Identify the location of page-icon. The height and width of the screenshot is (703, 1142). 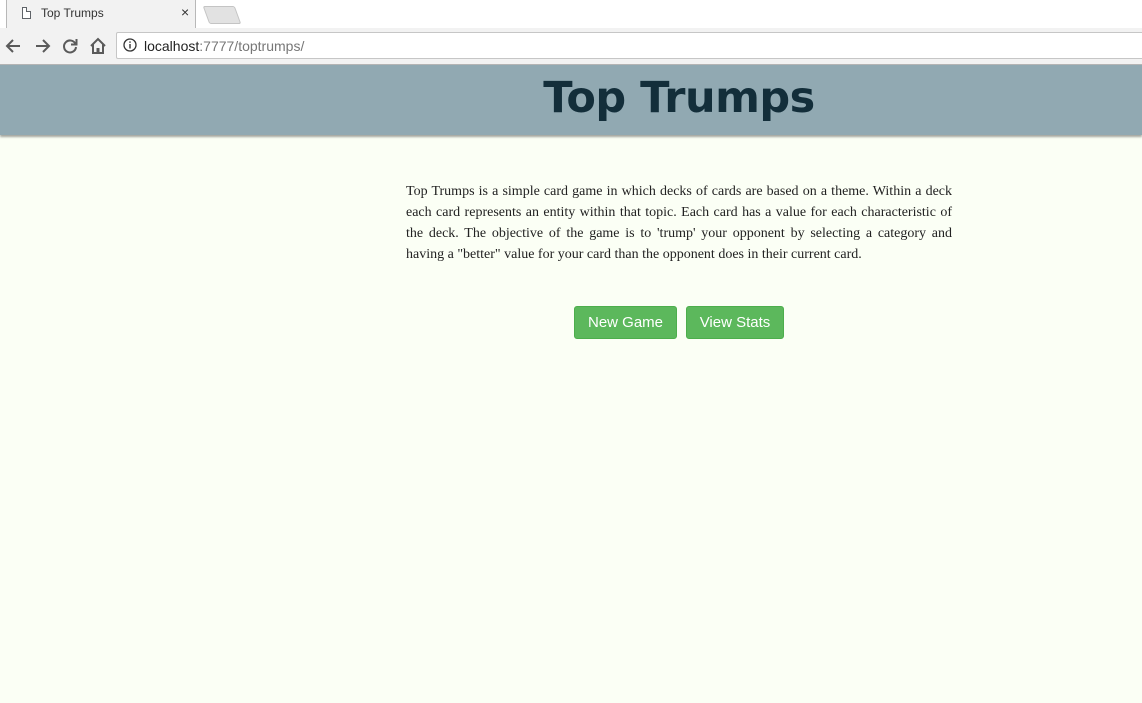
(26, 13).